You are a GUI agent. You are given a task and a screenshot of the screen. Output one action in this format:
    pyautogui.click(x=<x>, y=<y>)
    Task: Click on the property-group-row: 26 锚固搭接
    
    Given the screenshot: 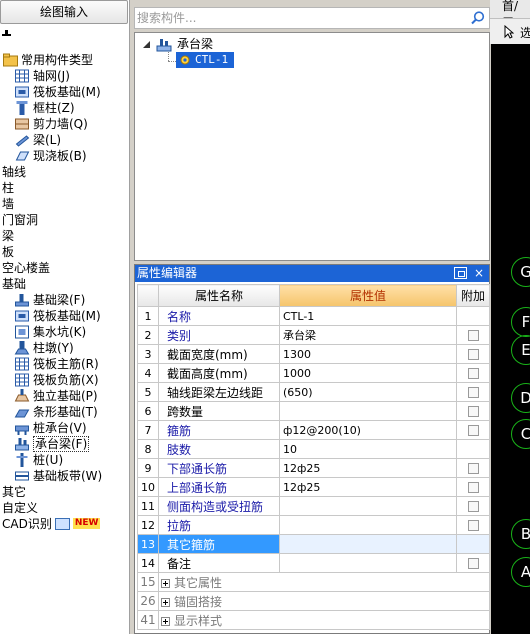 What is the action you would take?
    pyautogui.click(x=313, y=601)
    